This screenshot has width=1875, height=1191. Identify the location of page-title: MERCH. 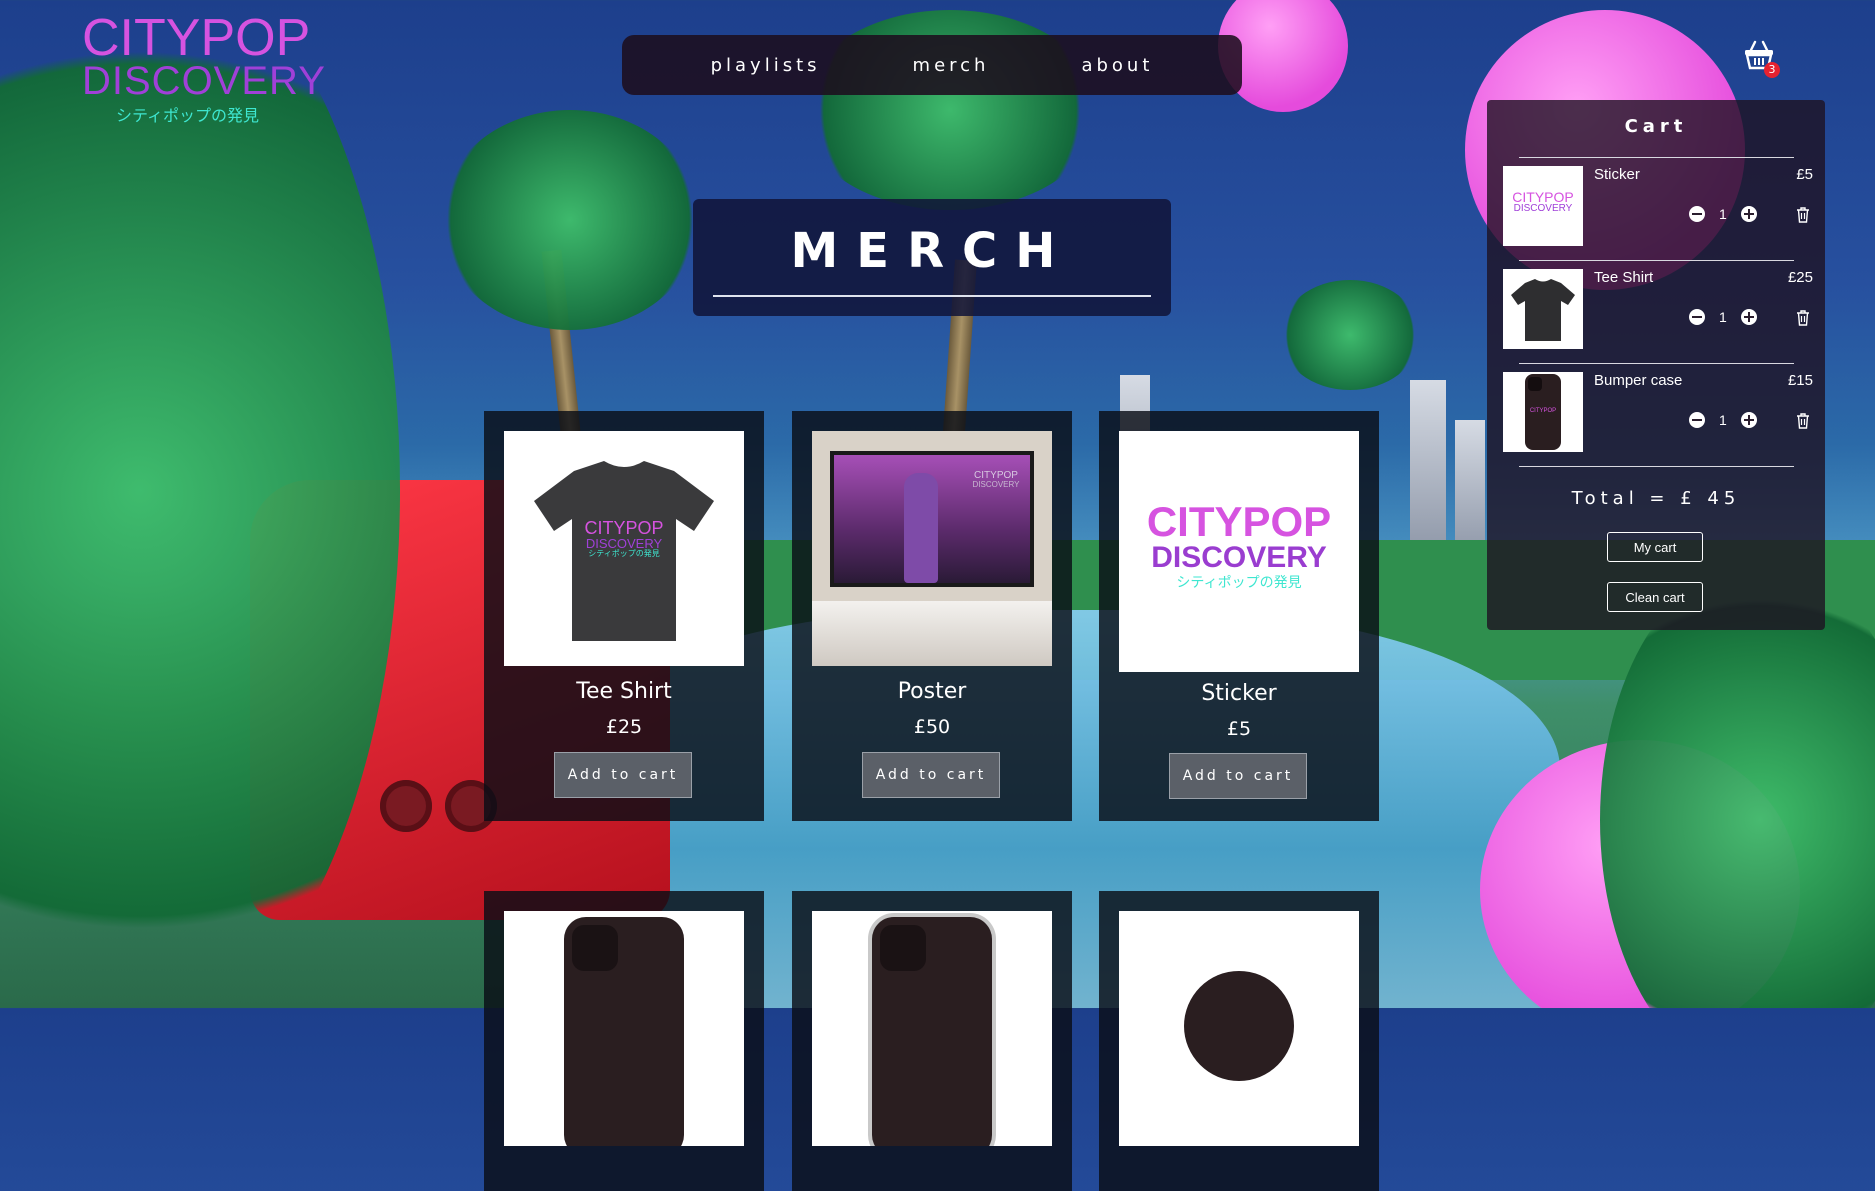
(932, 251).